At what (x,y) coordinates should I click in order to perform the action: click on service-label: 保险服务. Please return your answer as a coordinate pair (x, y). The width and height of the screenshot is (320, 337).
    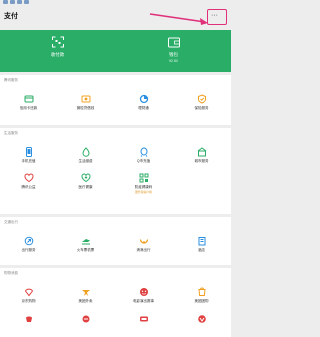
    Looking at the image, I should click on (201, 108).